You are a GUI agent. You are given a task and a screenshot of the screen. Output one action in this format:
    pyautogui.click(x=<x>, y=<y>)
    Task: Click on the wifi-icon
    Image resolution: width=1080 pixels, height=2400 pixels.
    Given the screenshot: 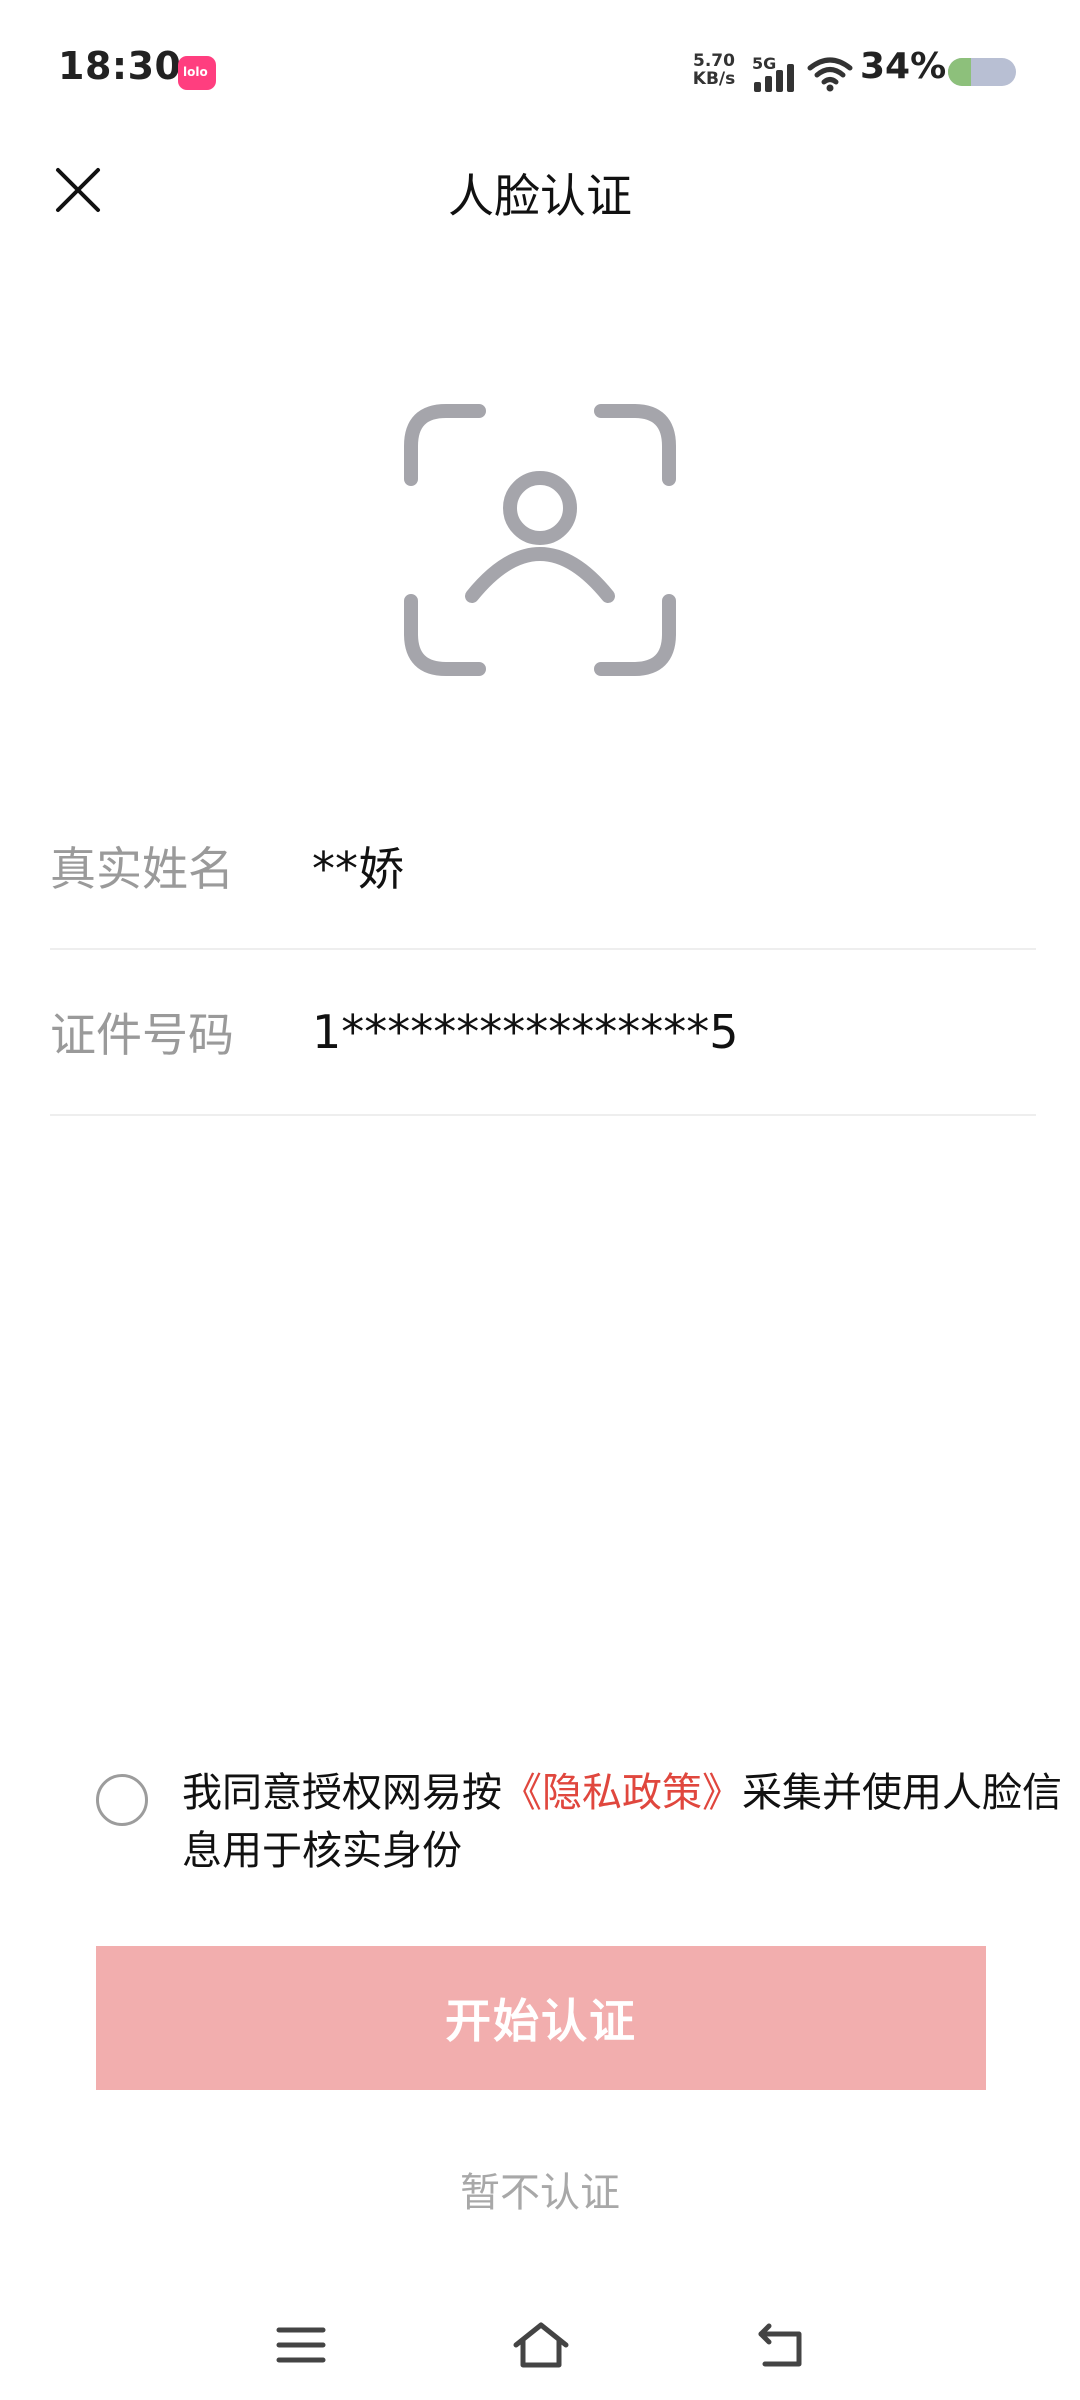 What is the action you would take?
    pyautogui.click(x=830, y=74)
    